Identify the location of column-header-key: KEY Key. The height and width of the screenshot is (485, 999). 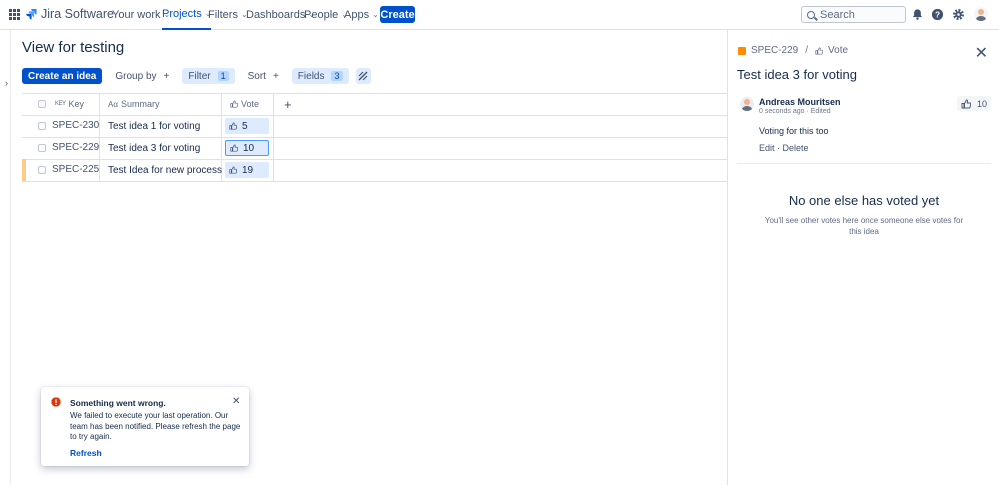
(69, 104).